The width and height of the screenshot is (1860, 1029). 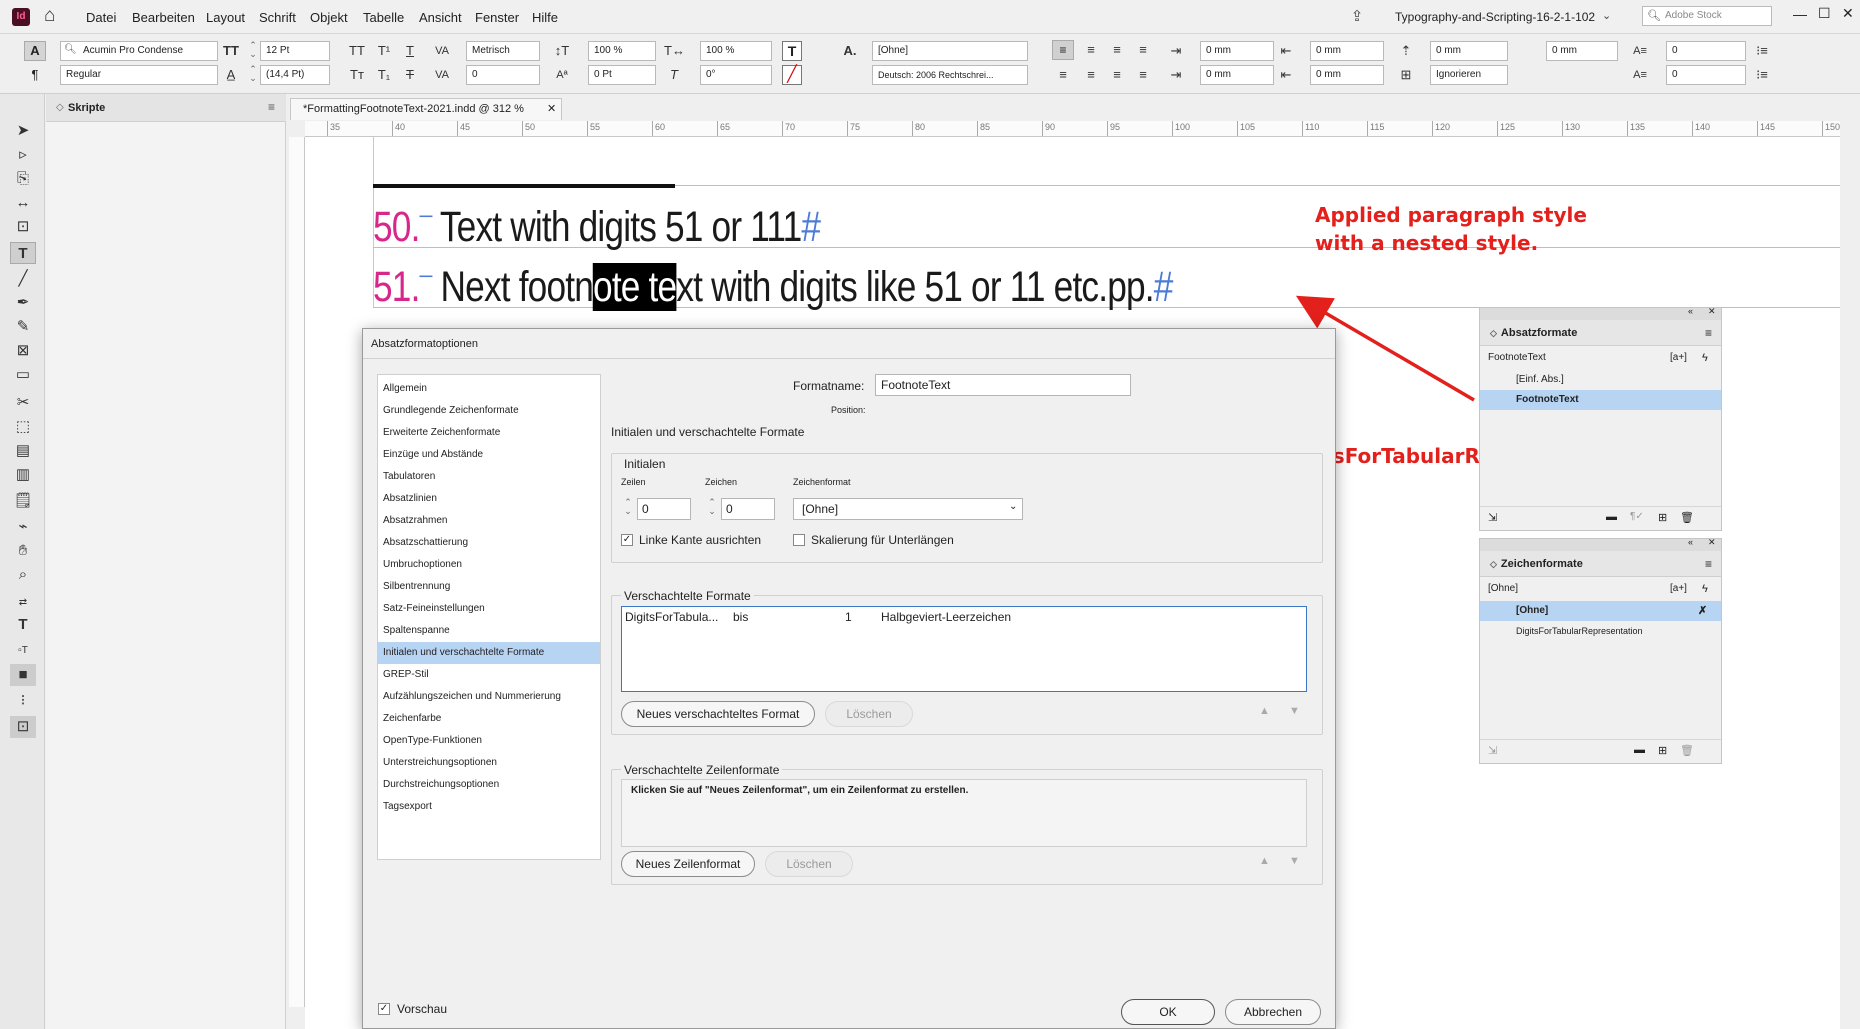 I want to click on numbering-icon: ⁝≡, so click(x=1762, y=75).